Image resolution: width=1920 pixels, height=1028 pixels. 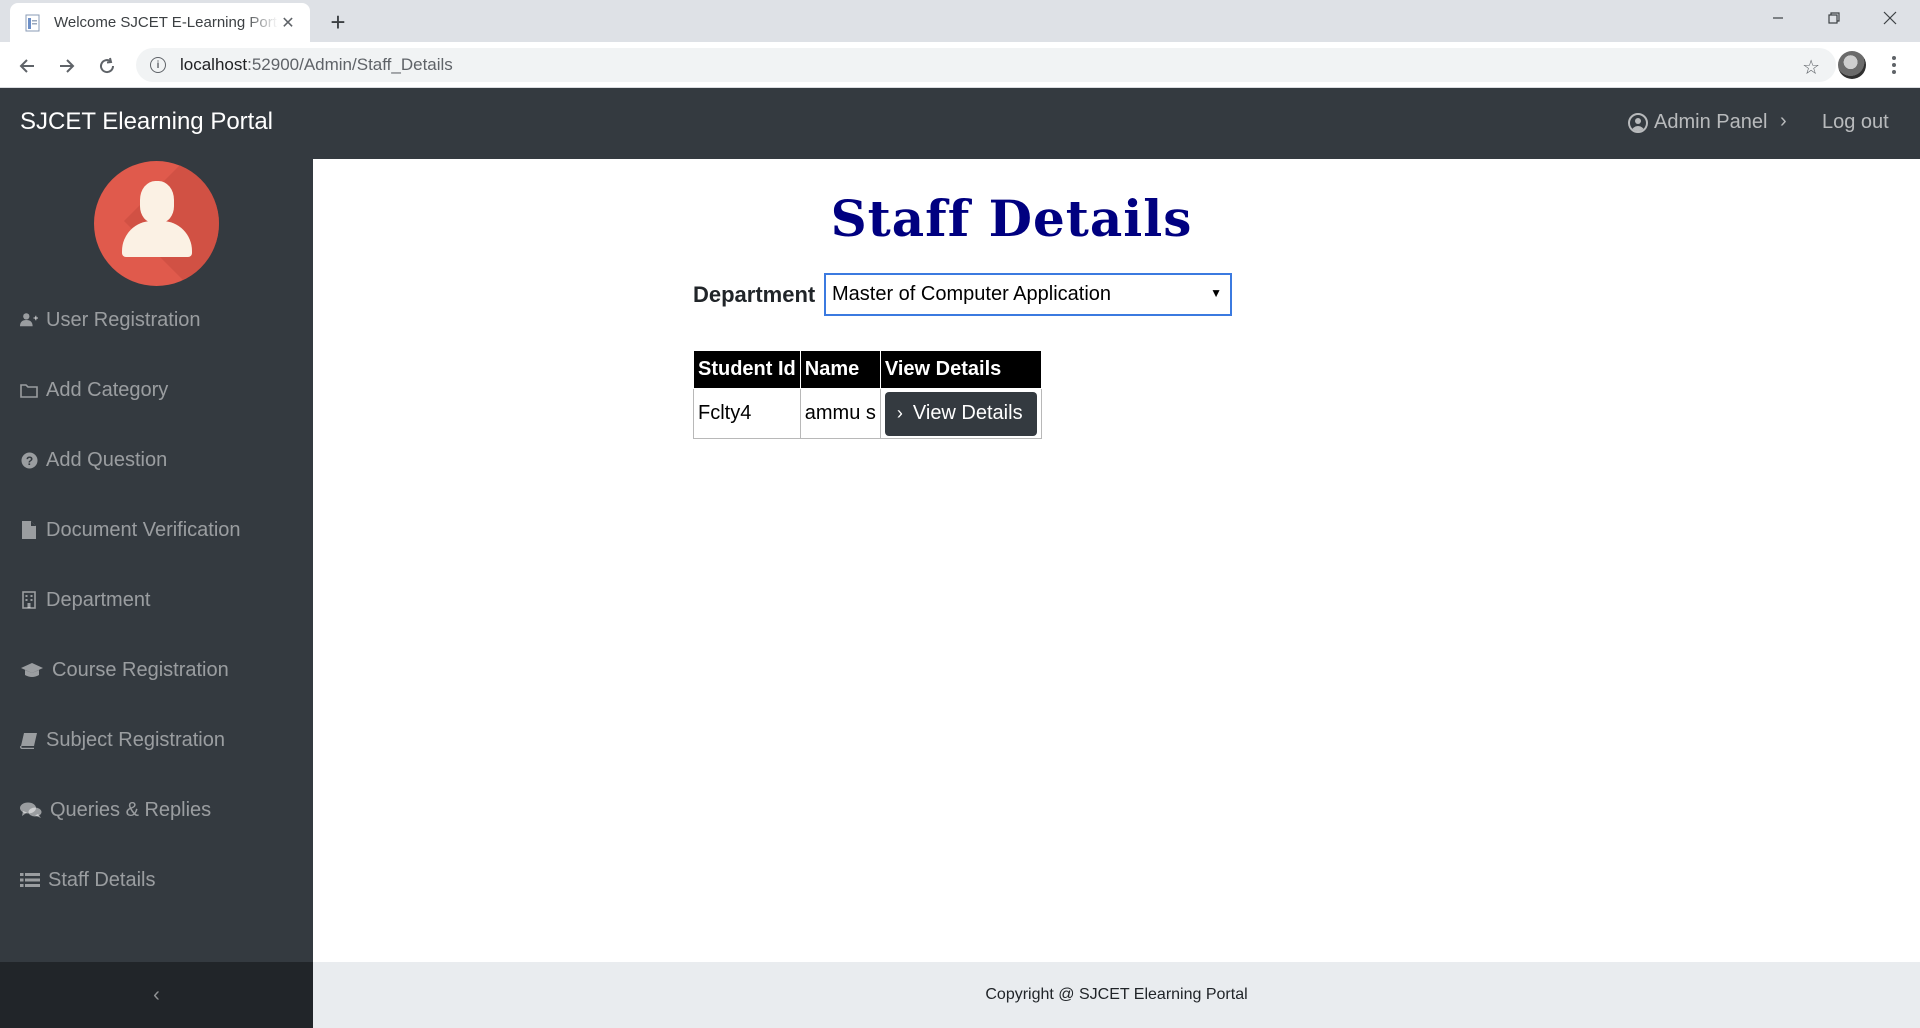 I want to click on profile-avatar-icon, so click(x=1852, y=65).